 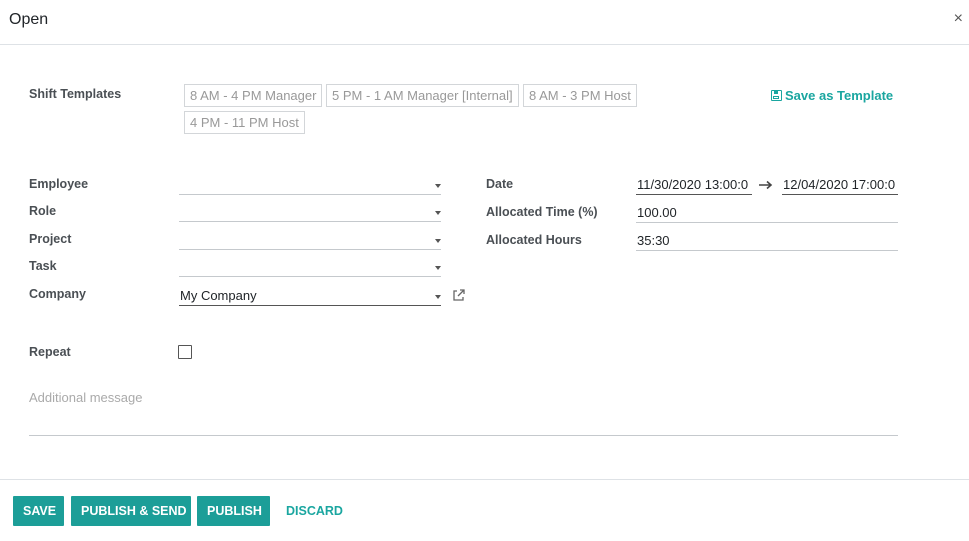 I want to click on publish-button: PUBLISH, so click(x=233, y=511).